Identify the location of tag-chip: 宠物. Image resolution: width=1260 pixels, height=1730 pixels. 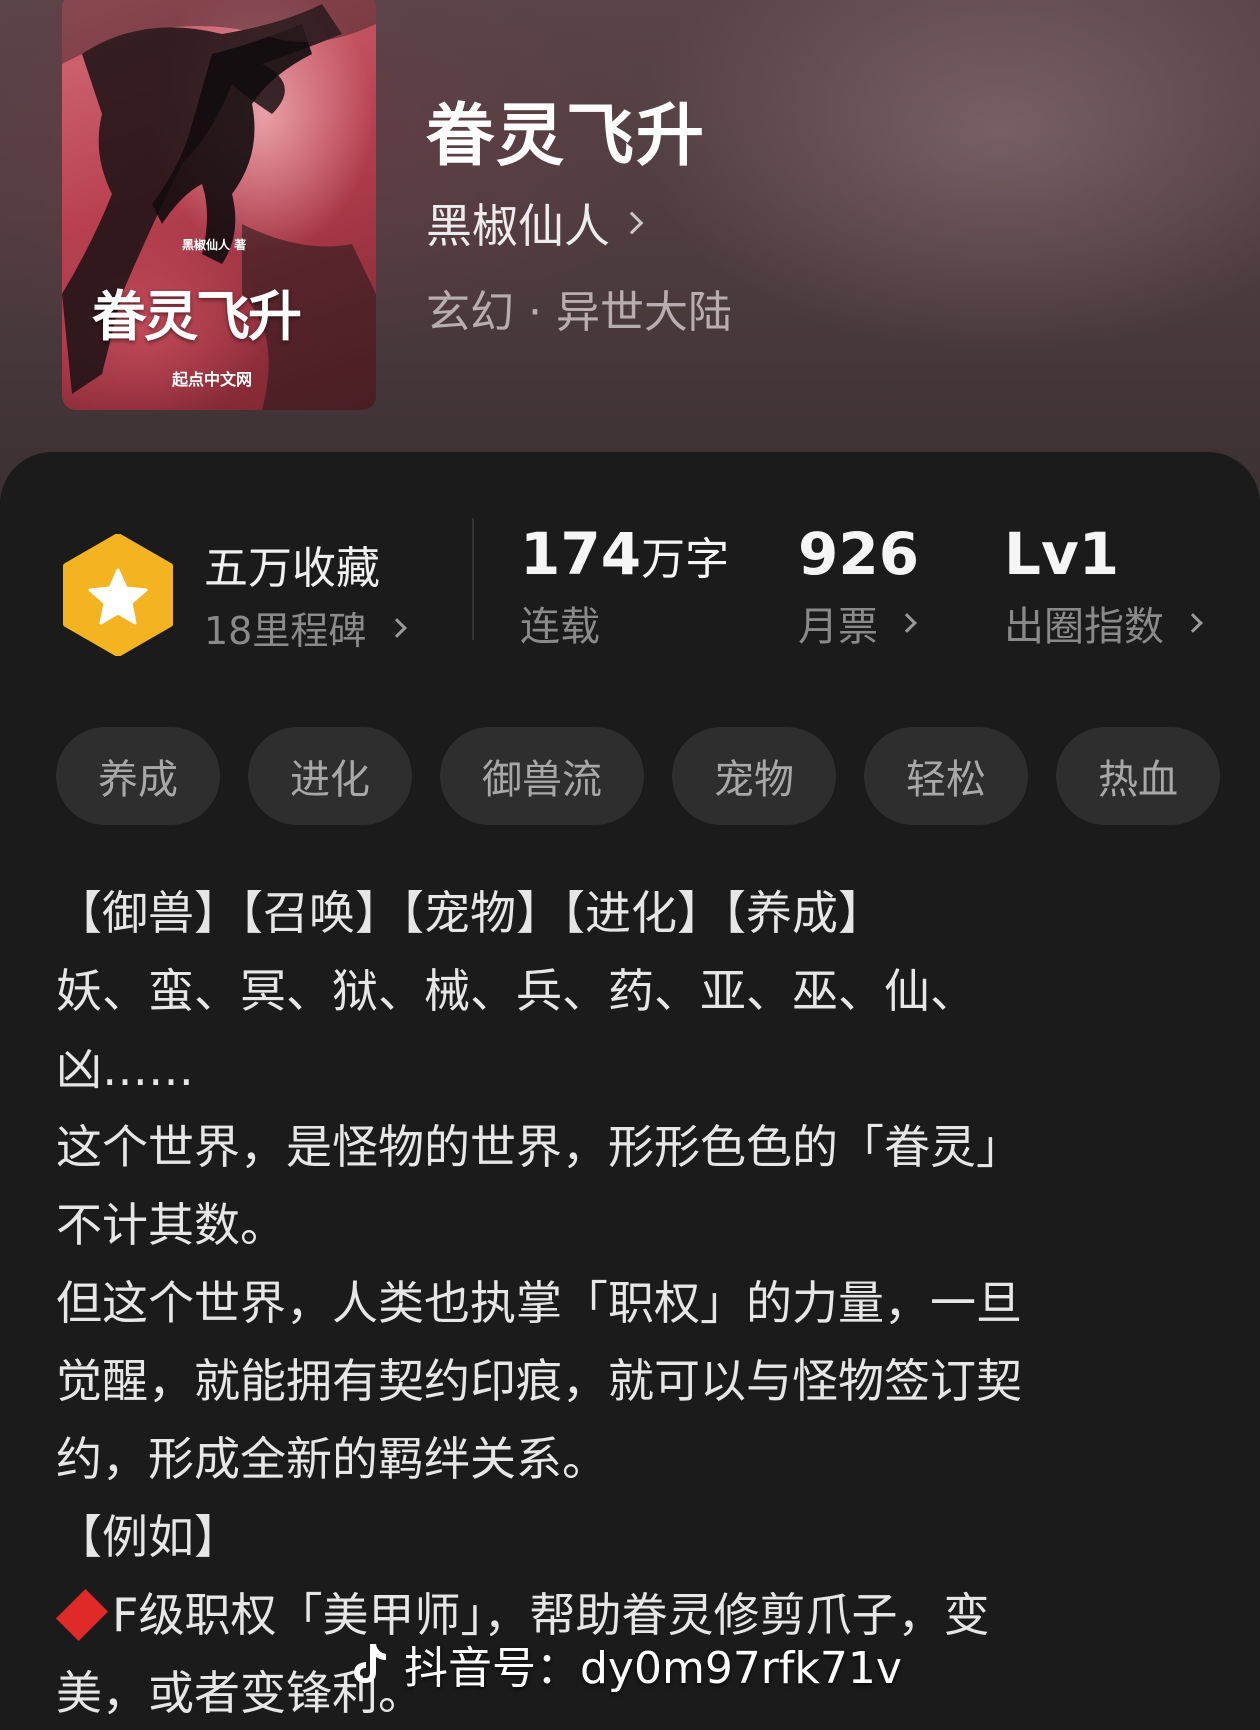
(754, 776).